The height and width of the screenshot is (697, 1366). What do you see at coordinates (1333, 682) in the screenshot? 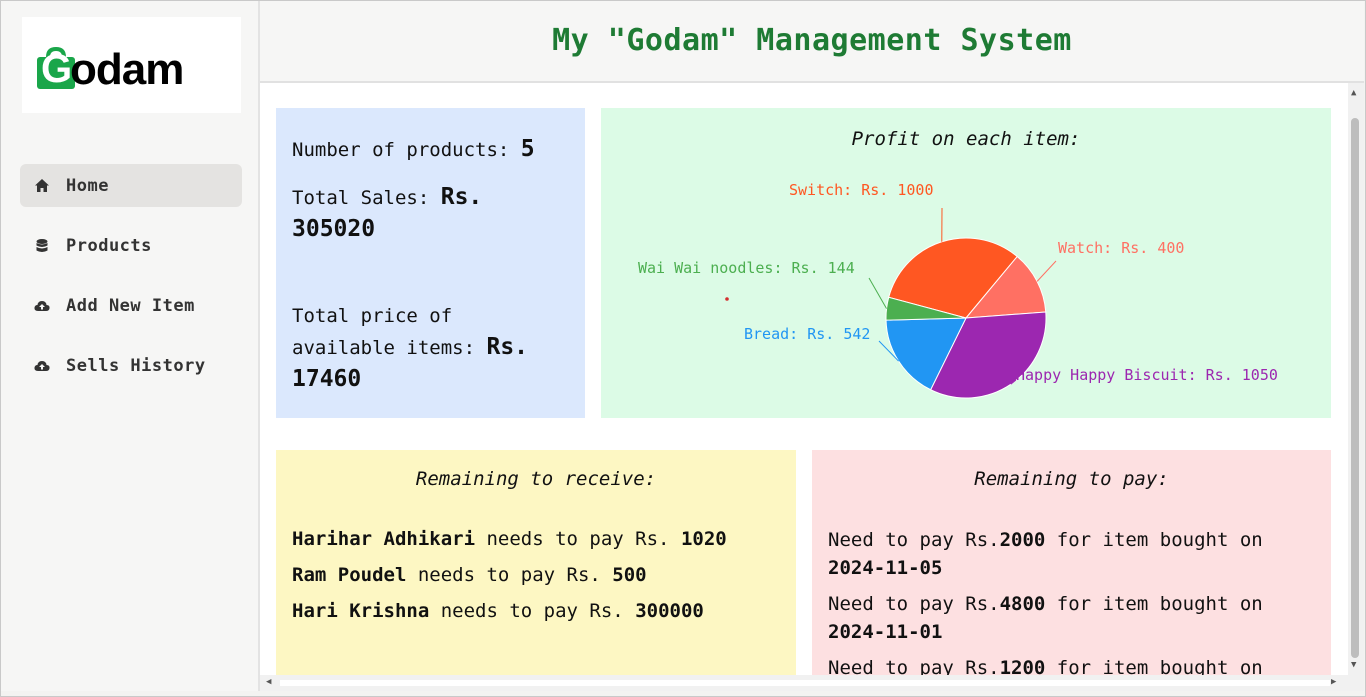
I see `scroll-right-arrow-icon: ▶` at bounding box center [1333, 682].